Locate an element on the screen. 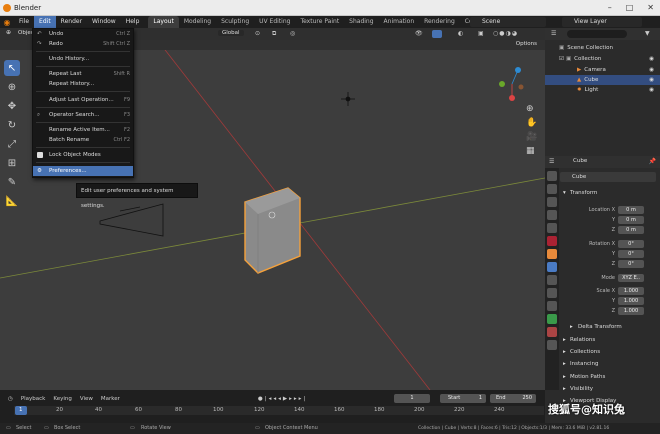 The height and width of the screenshot is (434, 660). start-frame-field: Start 1 is located at coordinates (463, 398).